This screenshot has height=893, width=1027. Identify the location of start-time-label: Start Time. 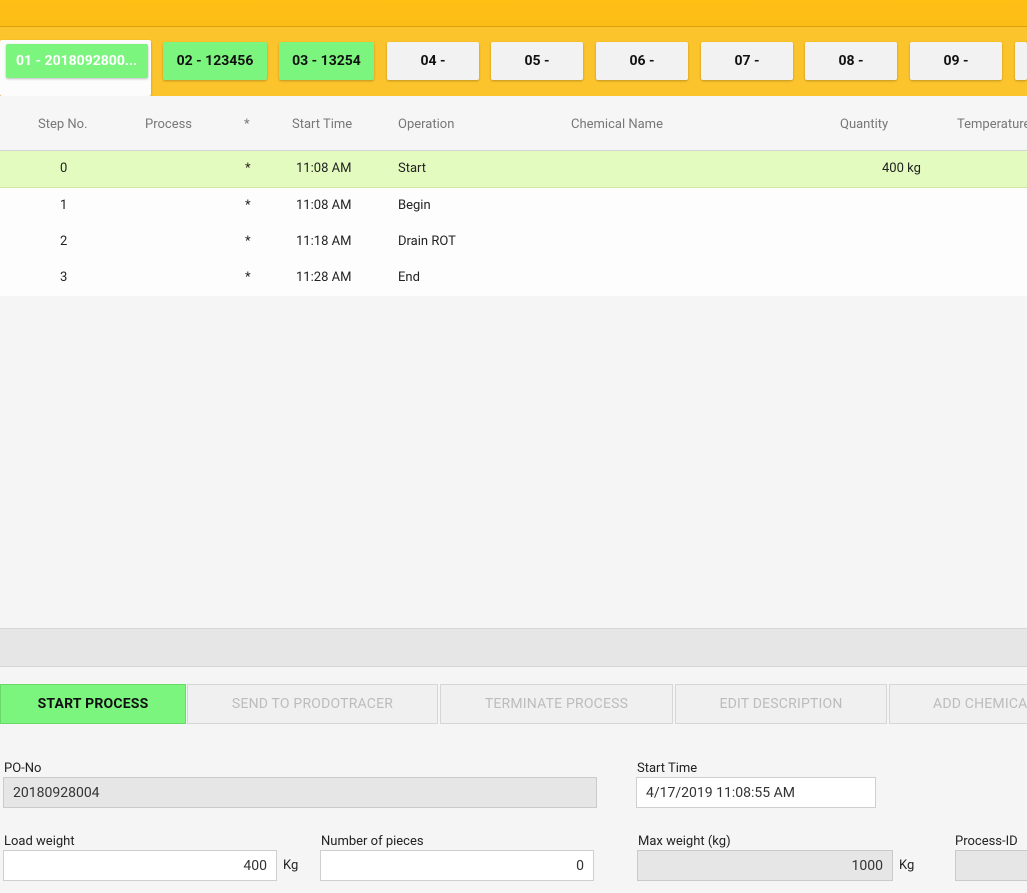
(667, 768).